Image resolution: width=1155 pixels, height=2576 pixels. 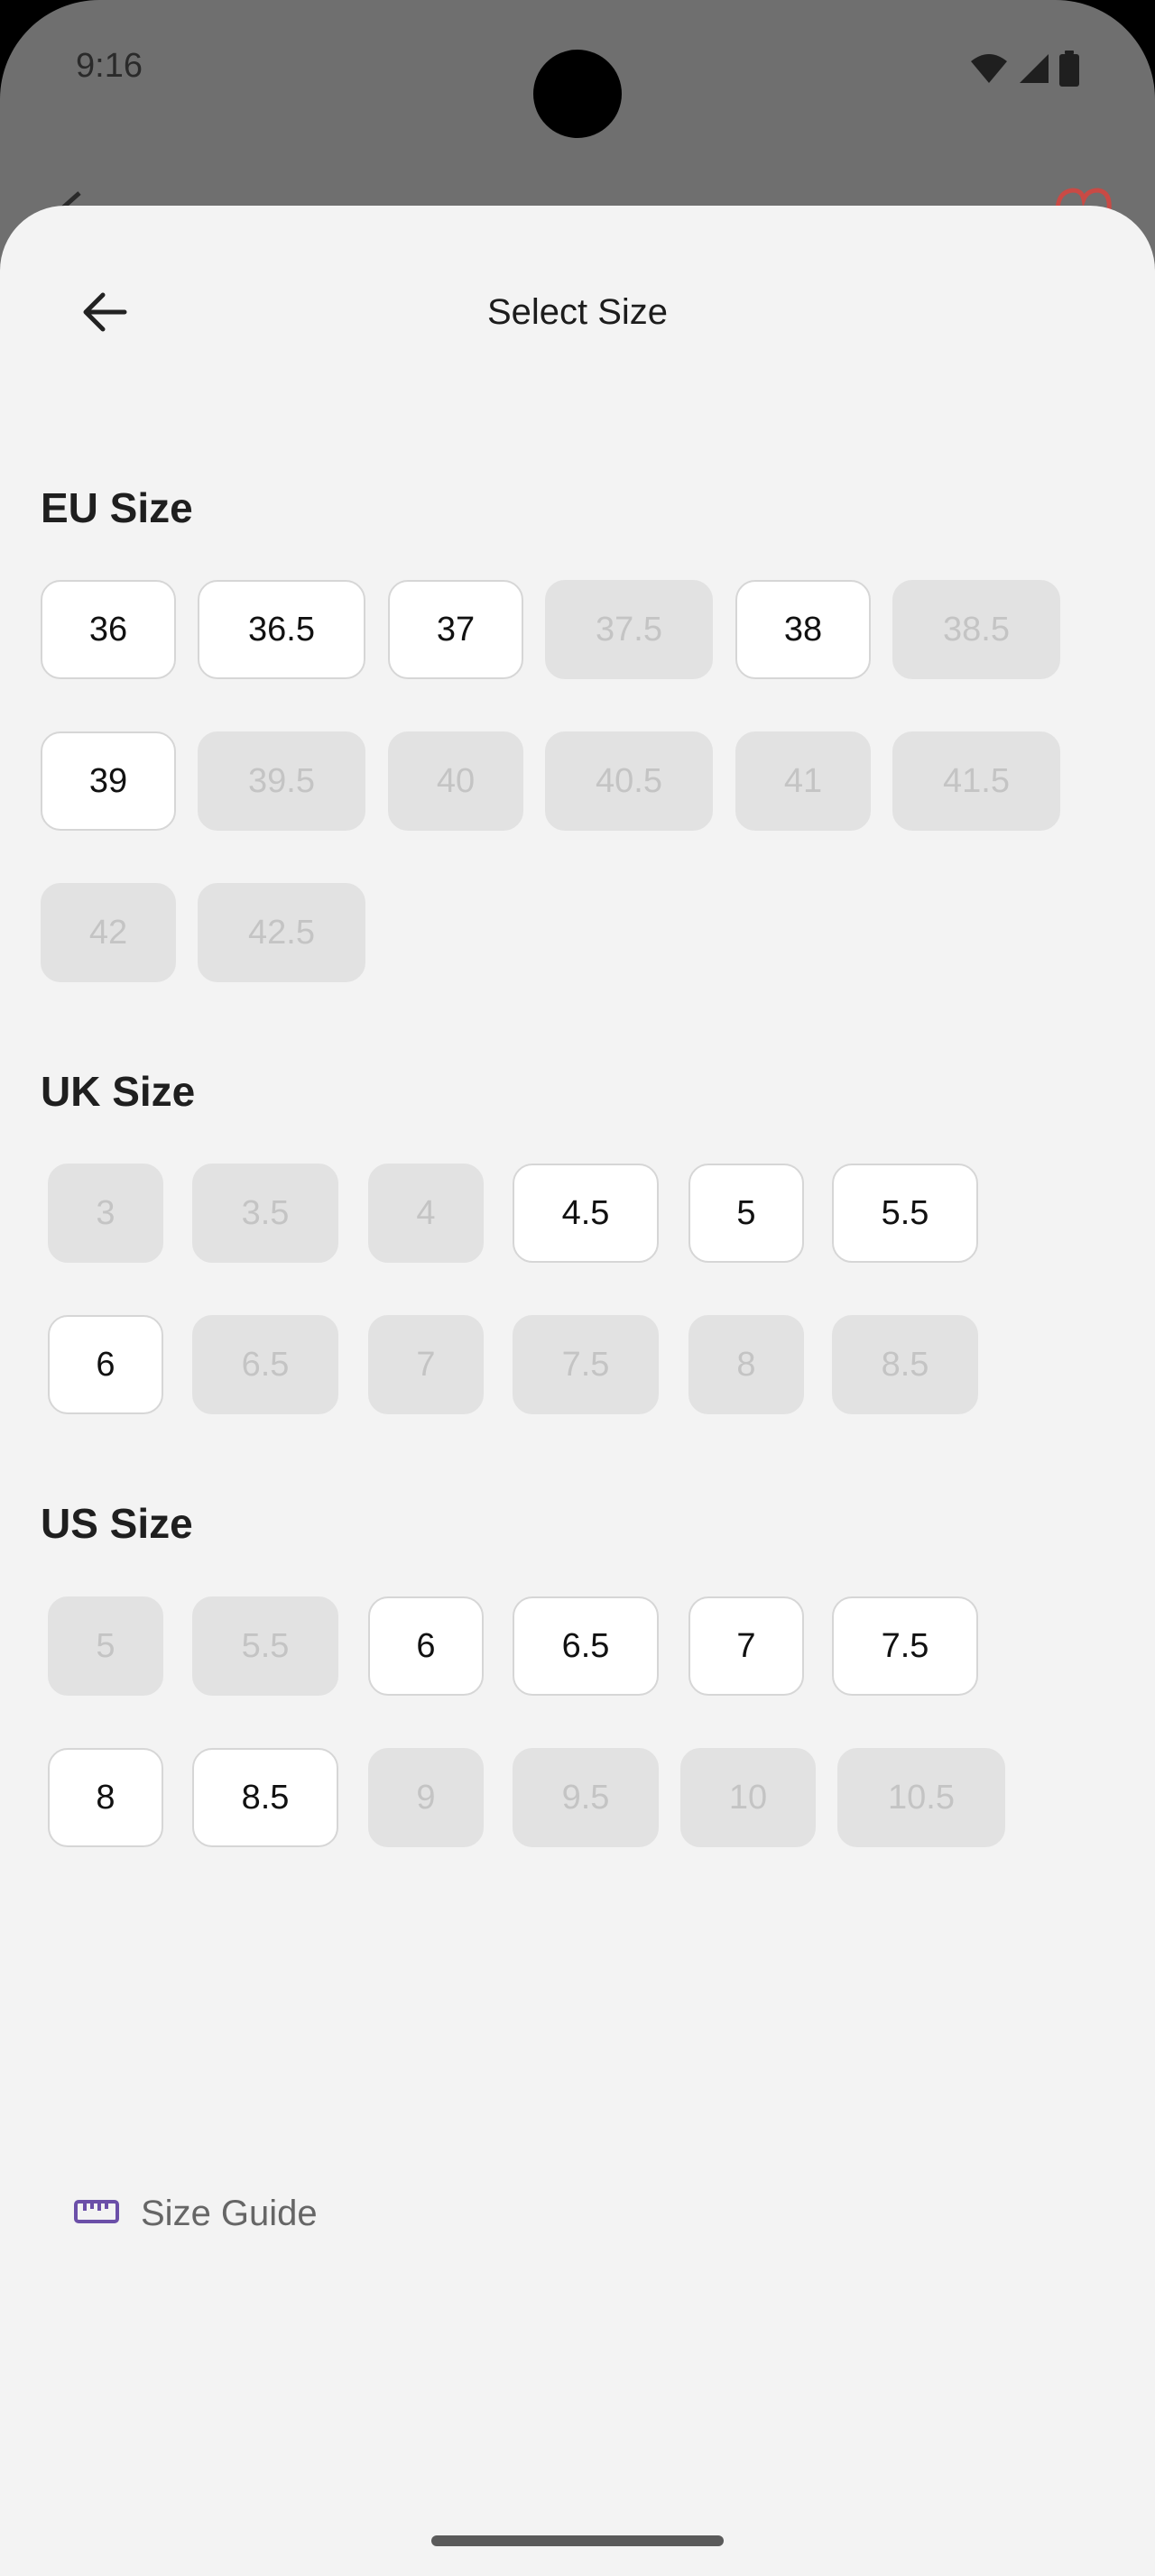 I want to click on uk-size-title: UK Size, so click(x=118, y=1092).